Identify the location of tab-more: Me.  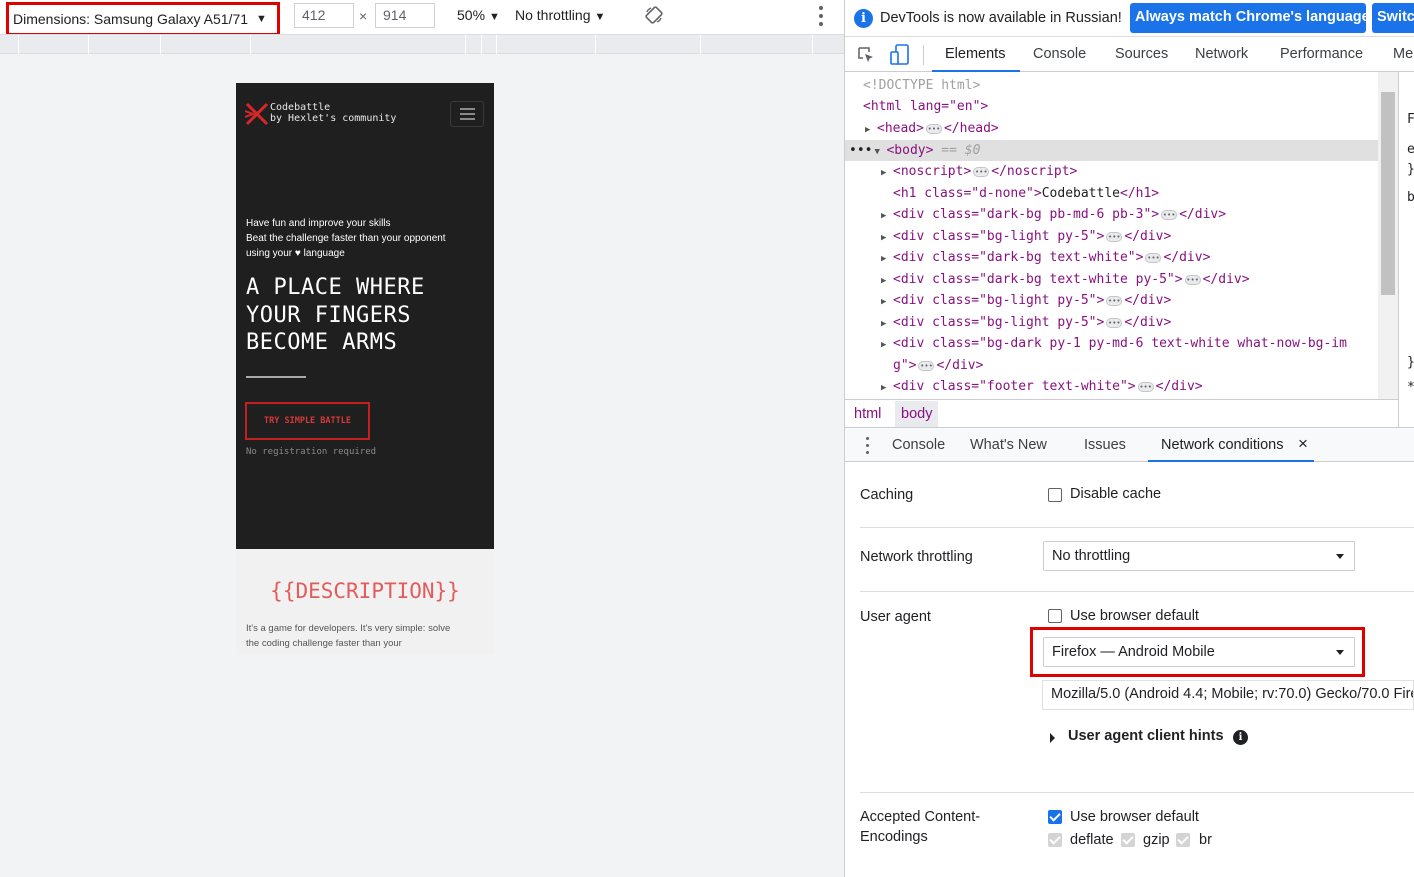
(1403, 54).